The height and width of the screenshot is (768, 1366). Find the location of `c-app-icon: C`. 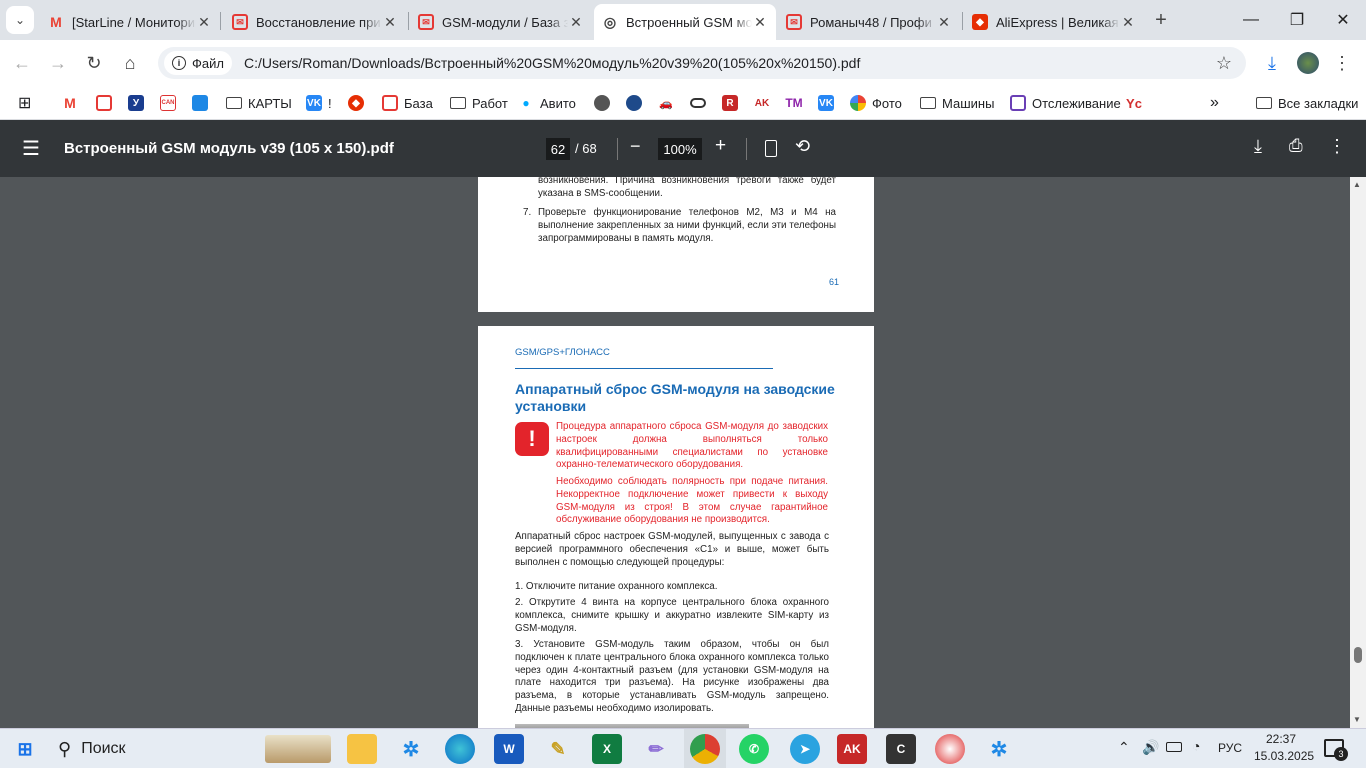

c-app-icon: C is located at coordinates (901, 749).